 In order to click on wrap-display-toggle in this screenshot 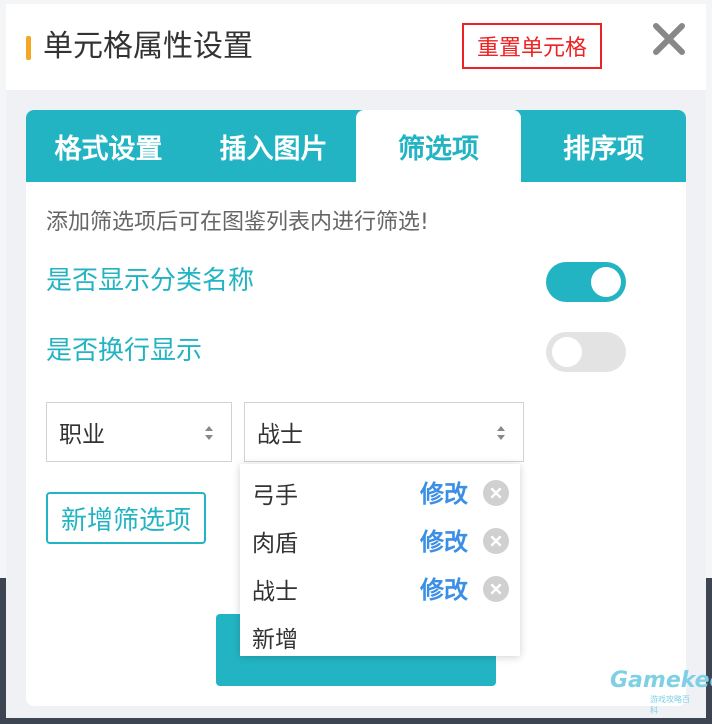, I will do `click(586, 352)`.